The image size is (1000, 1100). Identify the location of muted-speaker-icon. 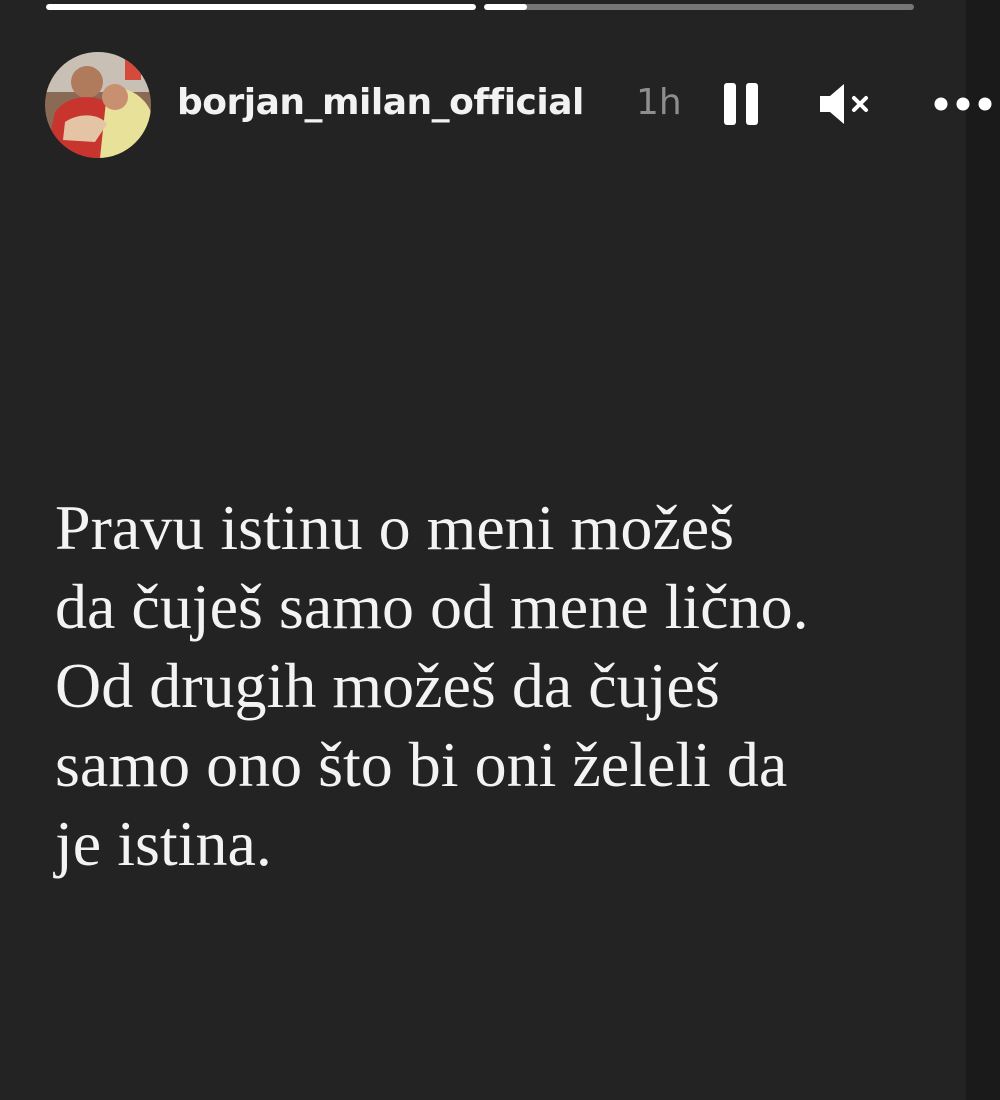
(844, 104).